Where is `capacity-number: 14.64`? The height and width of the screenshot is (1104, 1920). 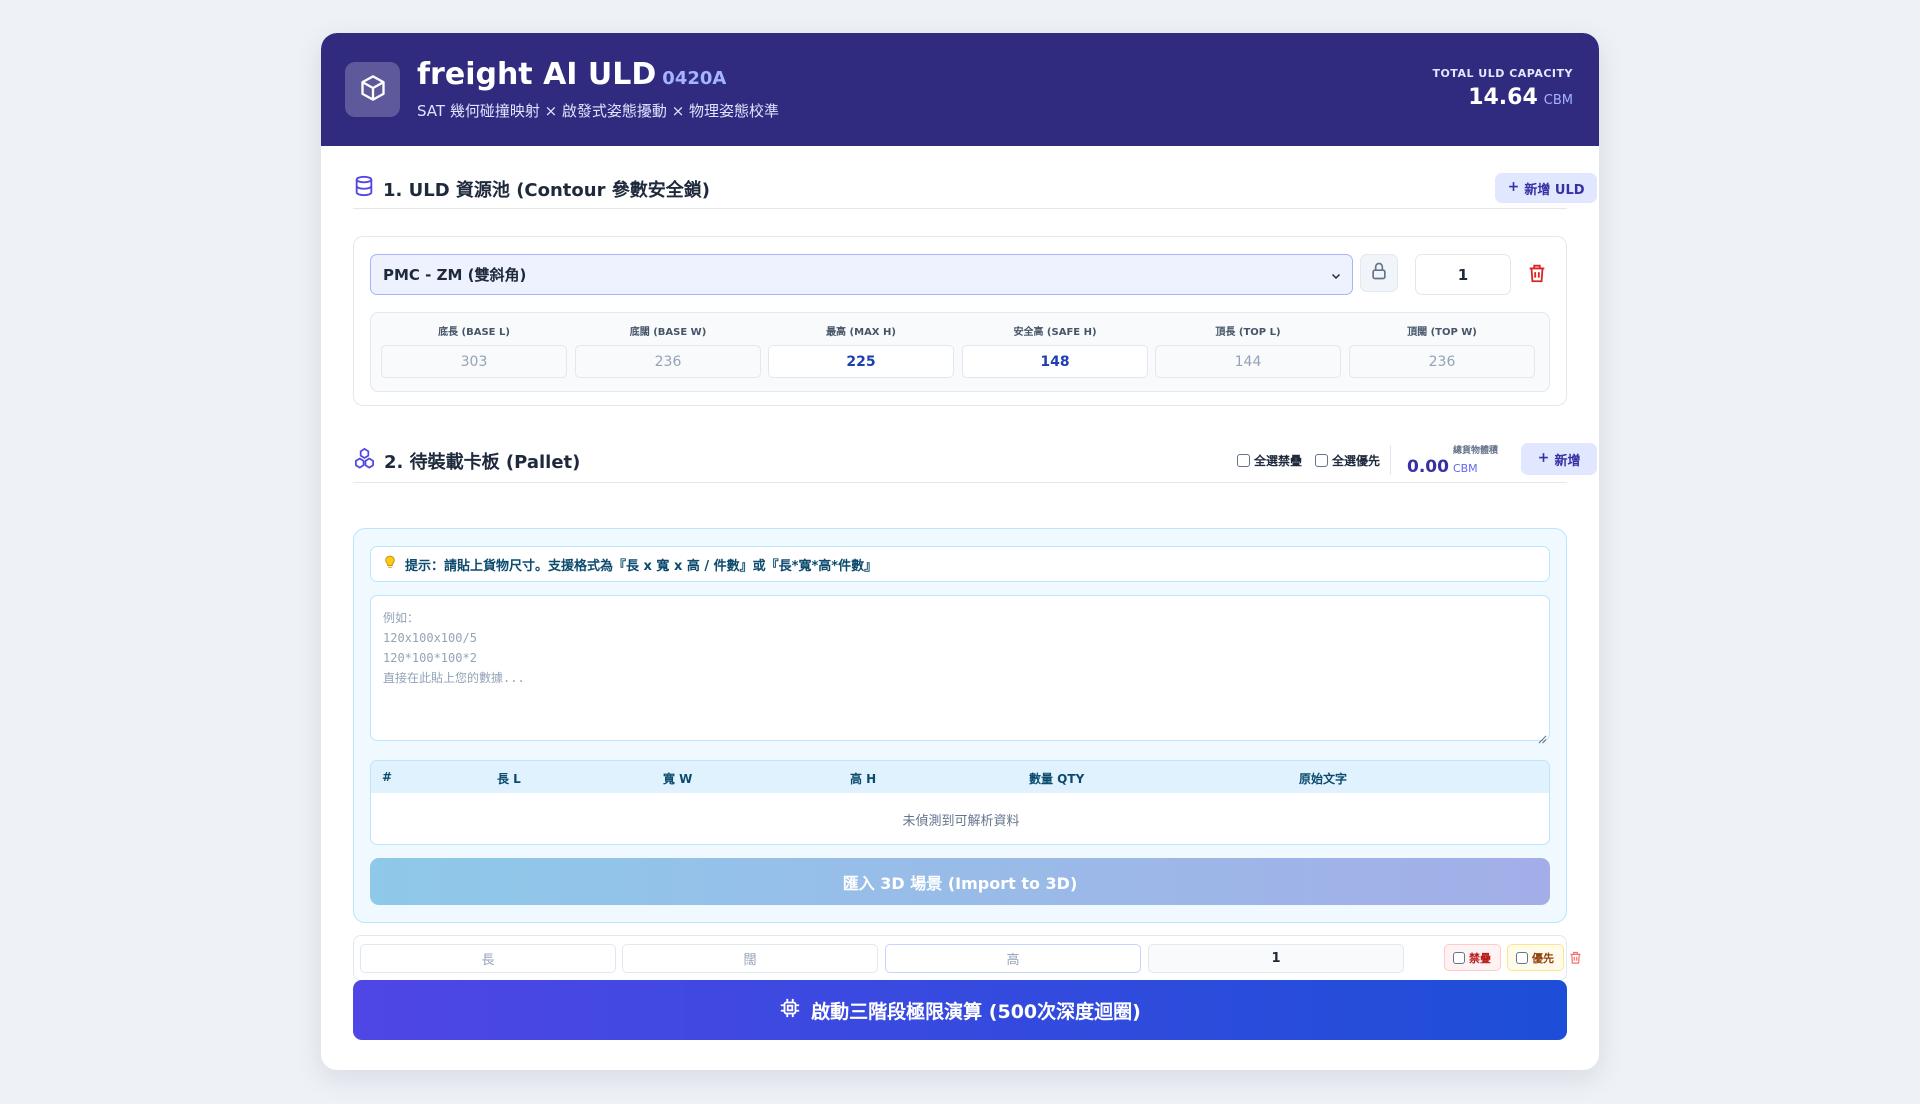 capacity-number: 14.64 is located at coordinates (1503, 97).